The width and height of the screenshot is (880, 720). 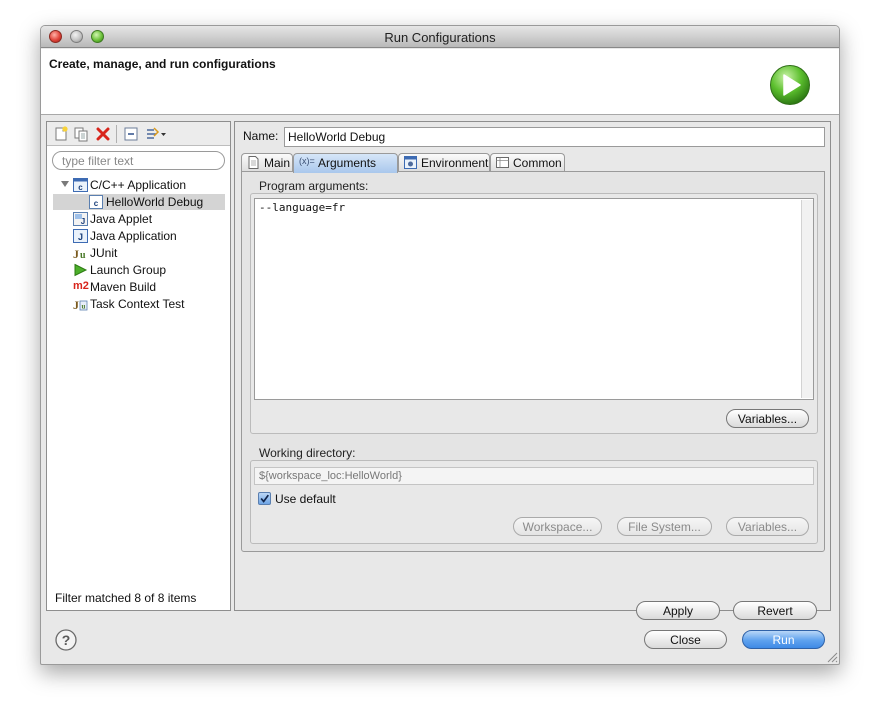 I want to click on tab-main: Main, so click(x=267, y=162).